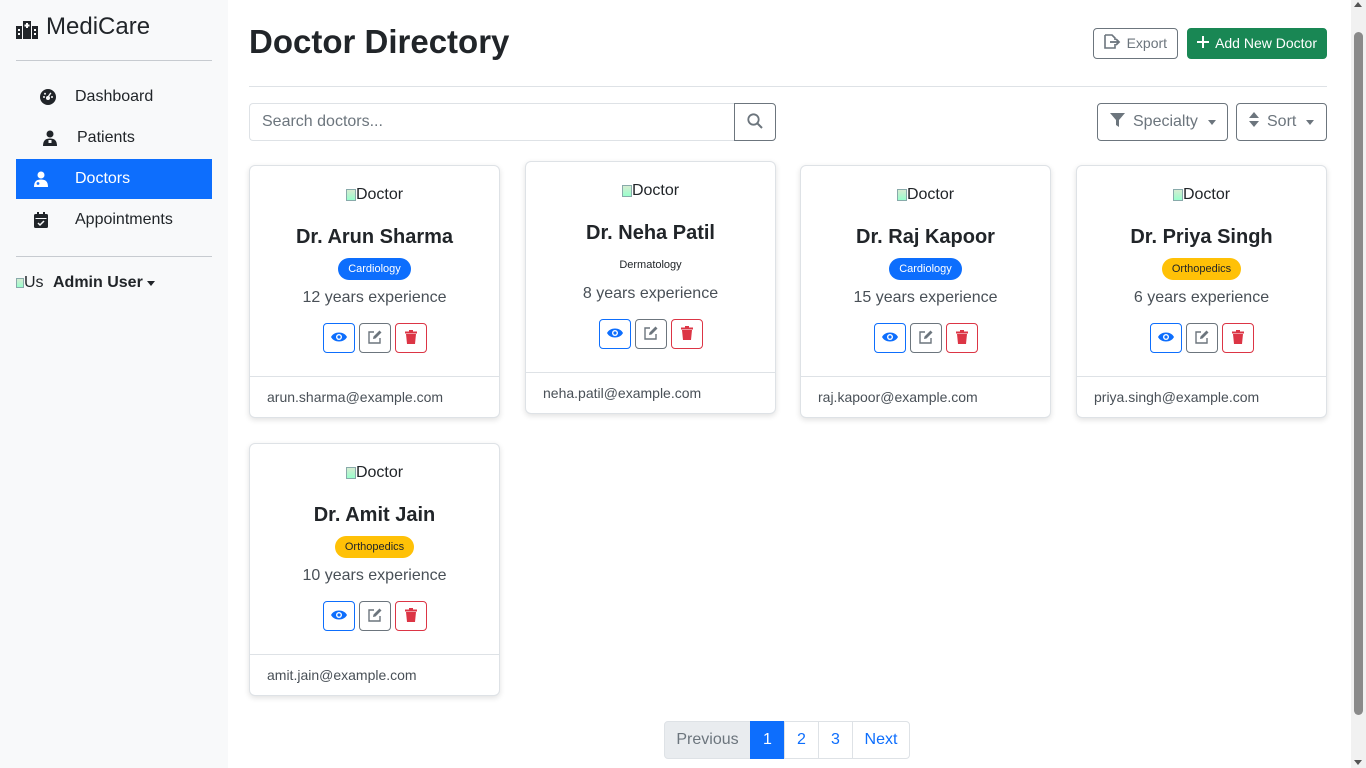  I want to click on hospital-icon, so click(27, 28).